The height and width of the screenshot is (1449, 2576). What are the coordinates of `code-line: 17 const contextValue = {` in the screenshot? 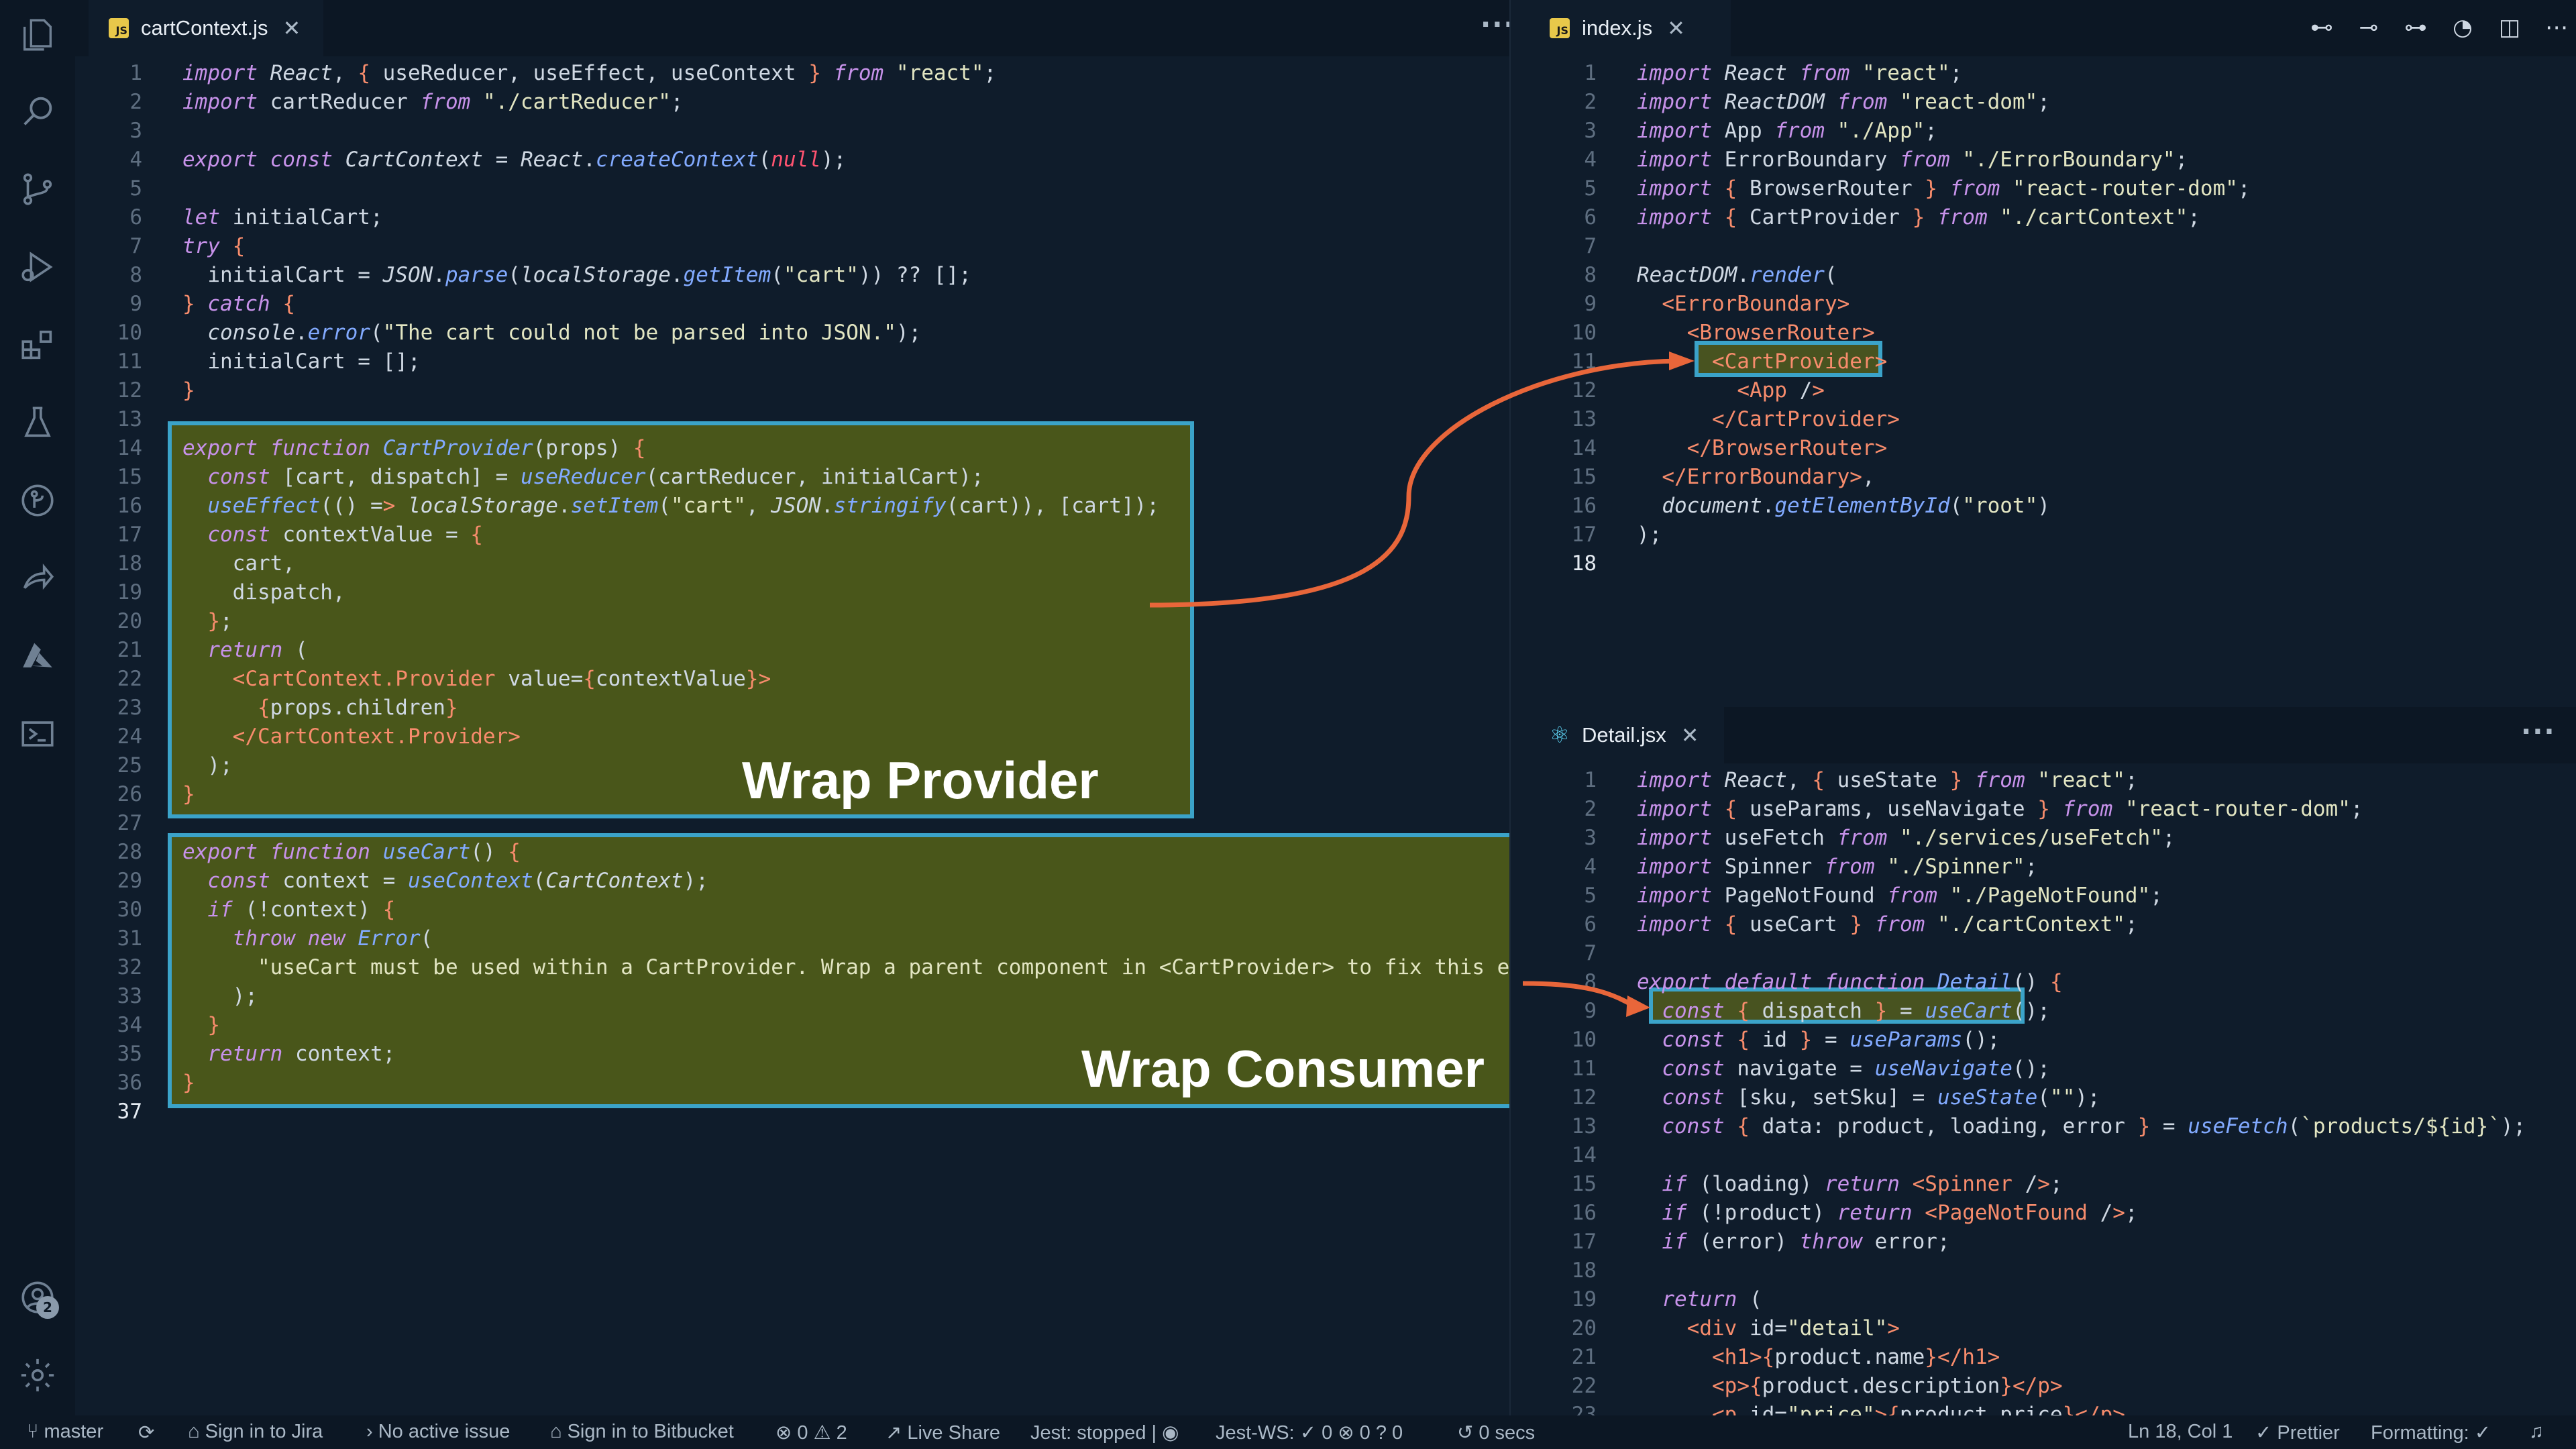 It's located at (792, 535).